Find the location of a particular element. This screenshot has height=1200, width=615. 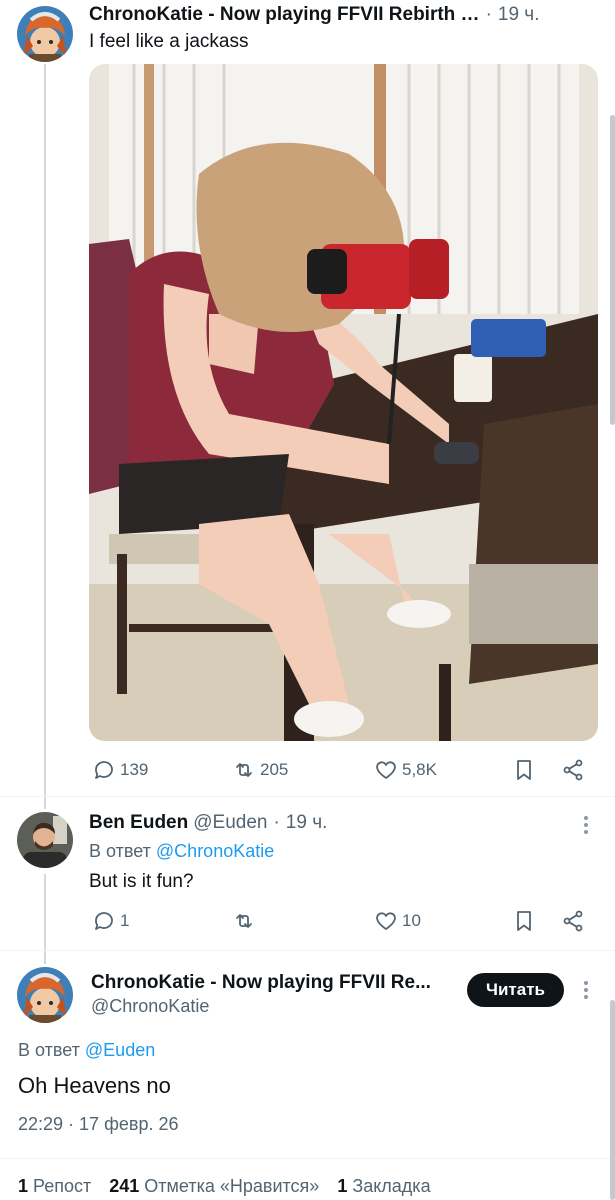

engagement-stats: 1 Репост 241 Отметка «Нравится» 1 Закладка is located at coordinates (233, 1186).